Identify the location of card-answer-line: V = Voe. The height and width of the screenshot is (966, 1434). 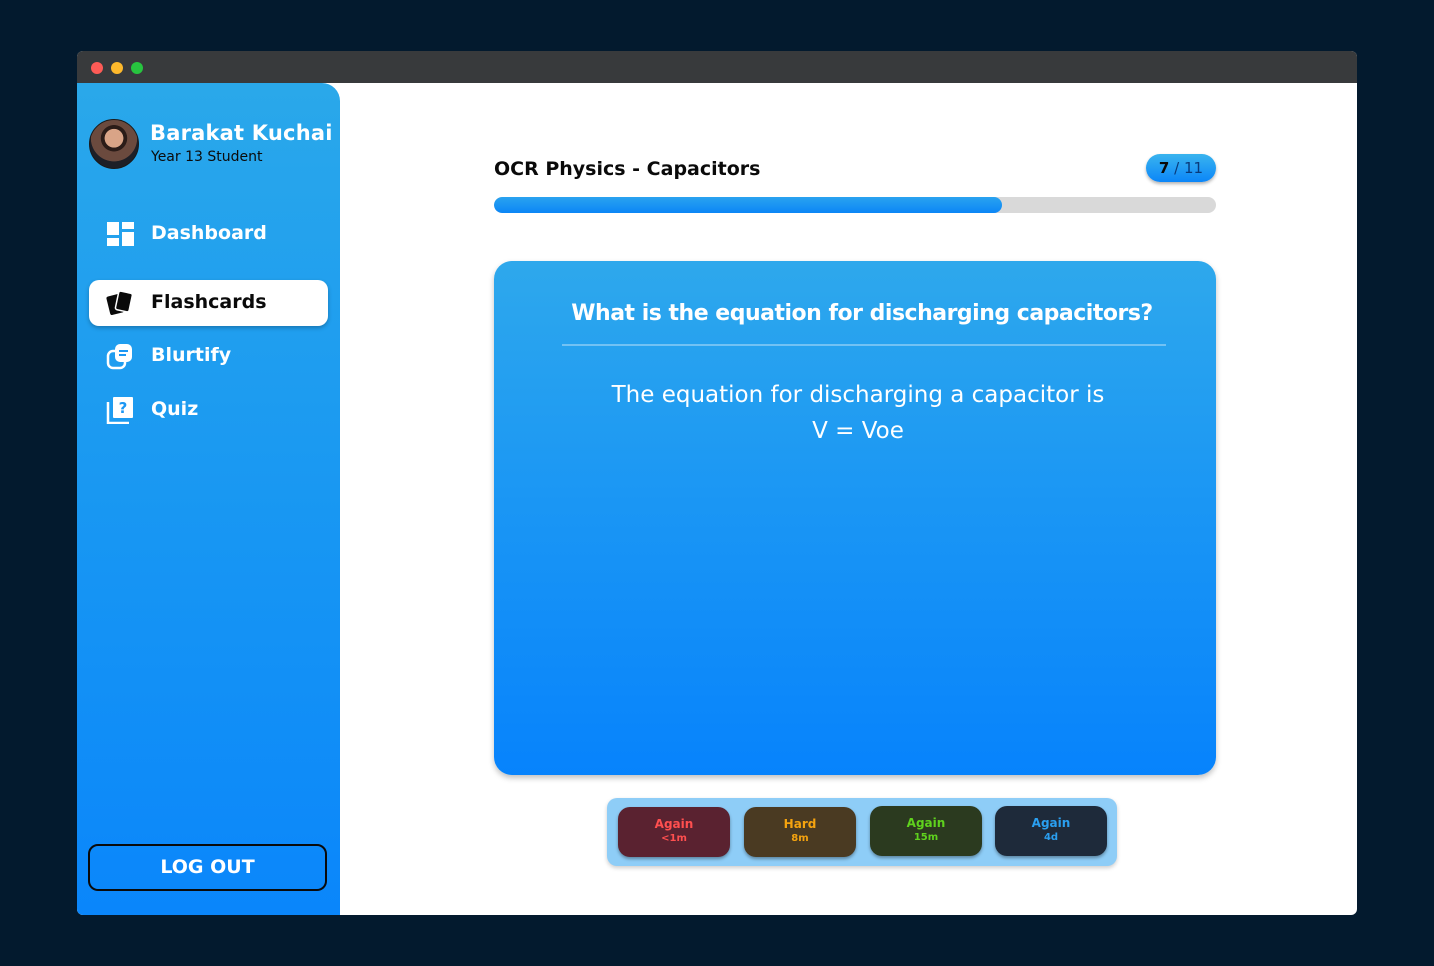
(858, 431).